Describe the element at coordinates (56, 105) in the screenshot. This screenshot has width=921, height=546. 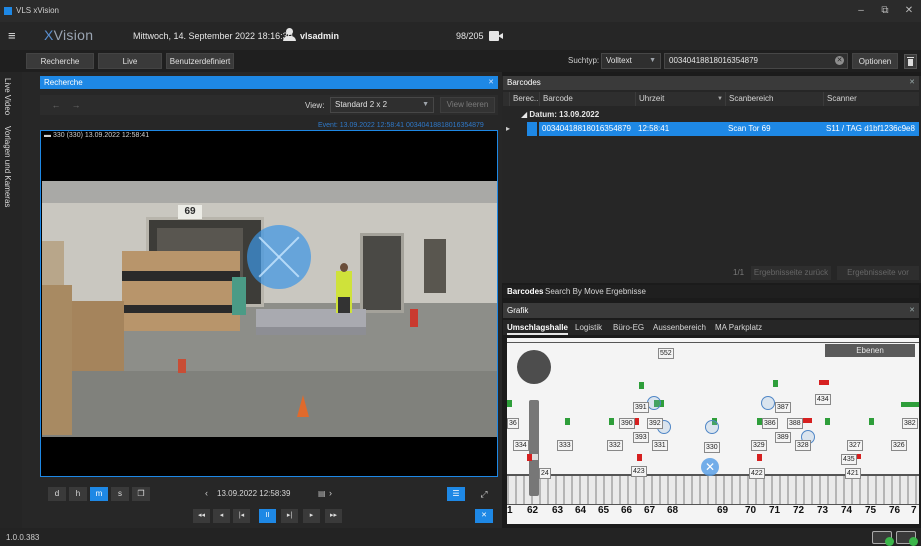
I see `back-arrow-icon: ←` at that location.